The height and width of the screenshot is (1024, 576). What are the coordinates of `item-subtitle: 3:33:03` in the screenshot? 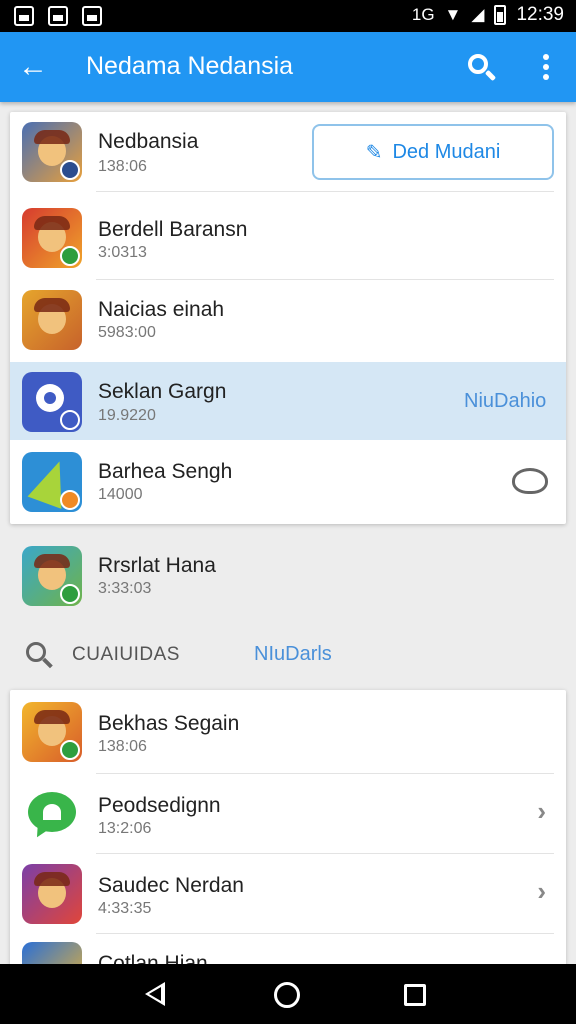 It's located at (125, 588).